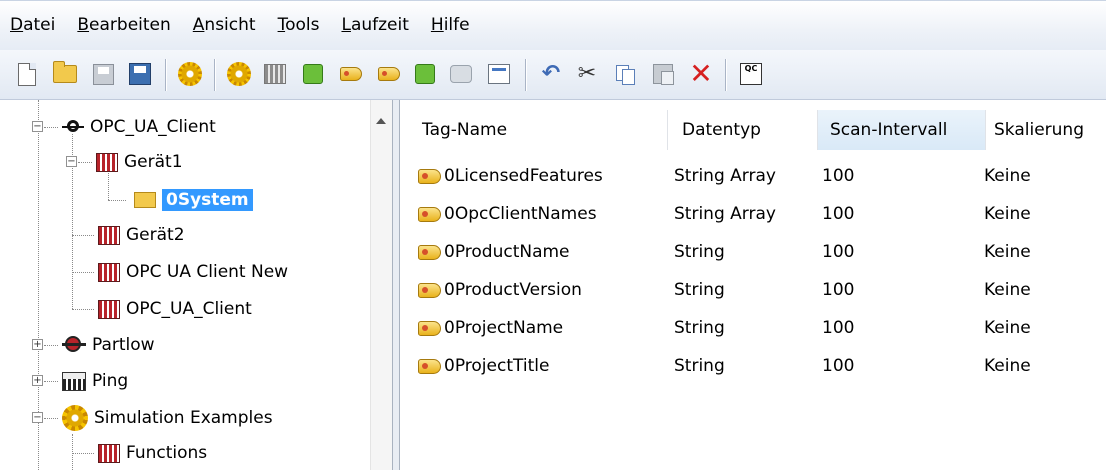 The image size is (1106, 470). Describe the element at coordinates (123, 25) in the screenshot. I see `menu-bearbeiten: Bearbeiten` at that location.